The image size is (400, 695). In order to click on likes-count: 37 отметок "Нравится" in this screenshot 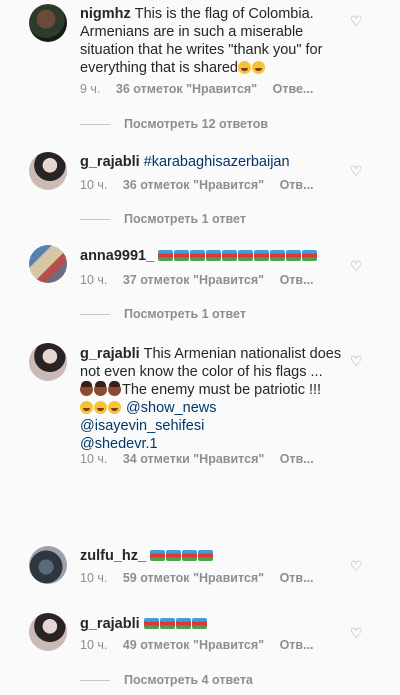, I will do `click(193, 280)`.